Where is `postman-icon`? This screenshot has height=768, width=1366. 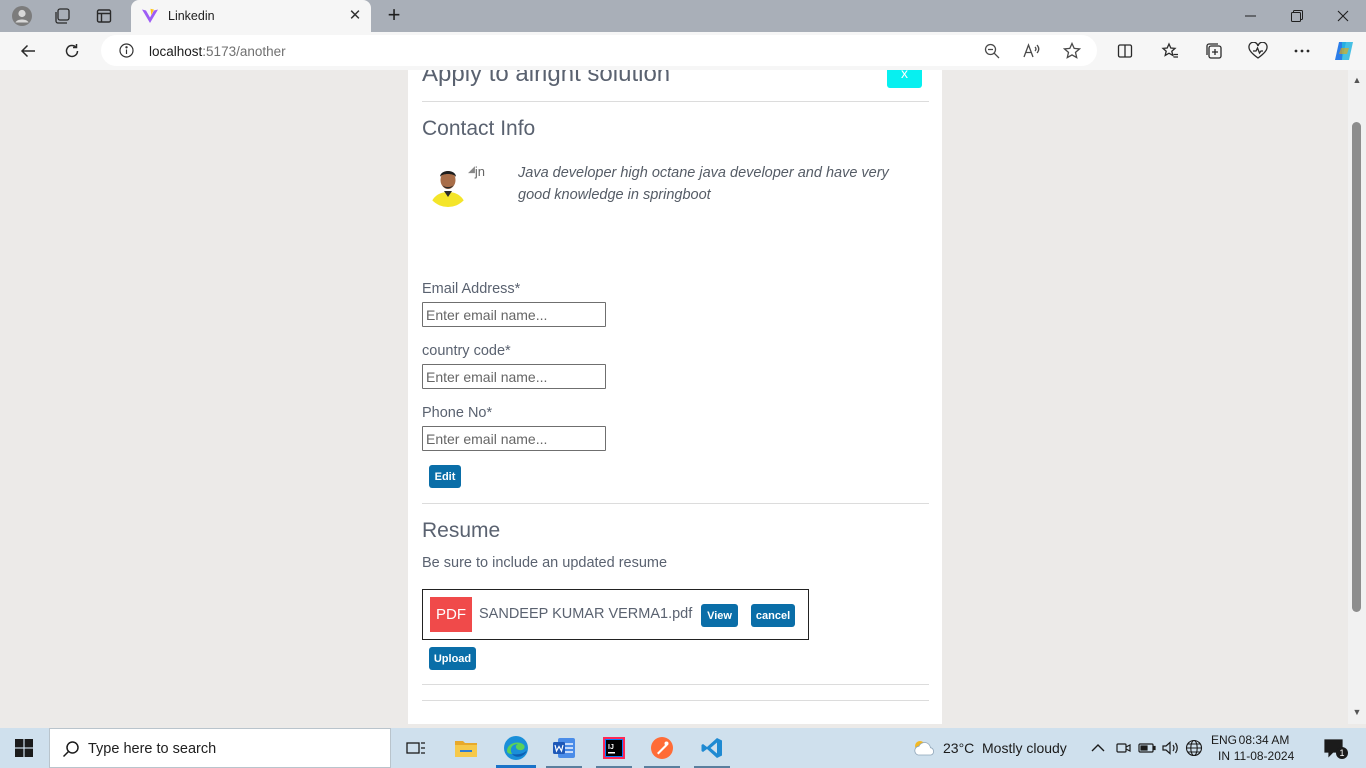
postman-icon is located at coordinates (662, 748).